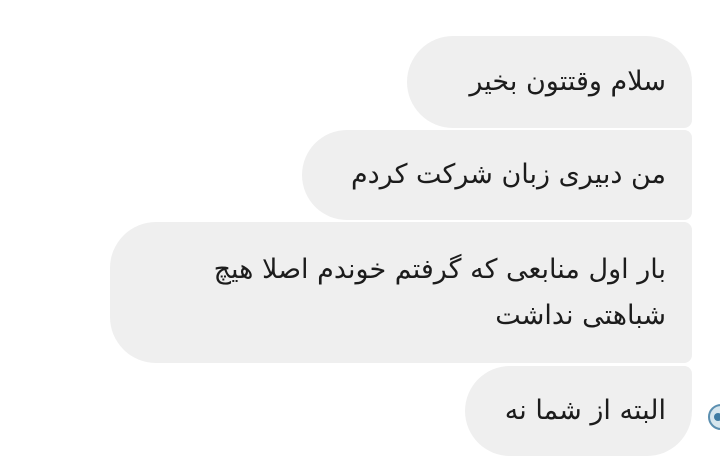 The width and height of the screenshot is (720, 474). I want to click on message-text: البته از شما نه, so click(585, 410).